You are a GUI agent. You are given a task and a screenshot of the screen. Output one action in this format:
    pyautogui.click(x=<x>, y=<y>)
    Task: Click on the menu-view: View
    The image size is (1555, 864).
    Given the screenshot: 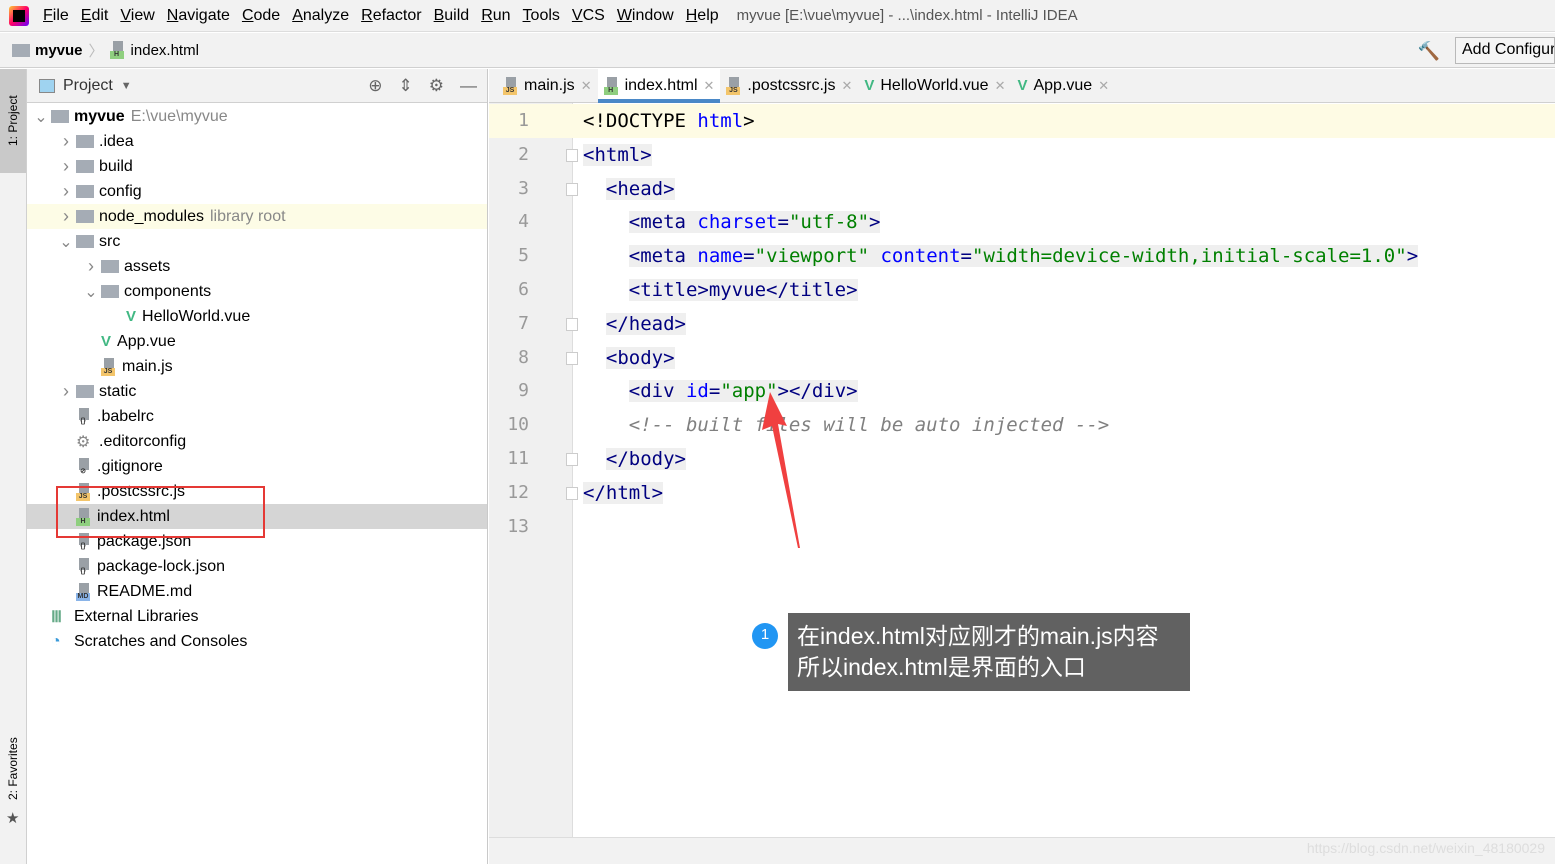 What is the action you would take?
    pyautogui.click(x=137, y=16)
    